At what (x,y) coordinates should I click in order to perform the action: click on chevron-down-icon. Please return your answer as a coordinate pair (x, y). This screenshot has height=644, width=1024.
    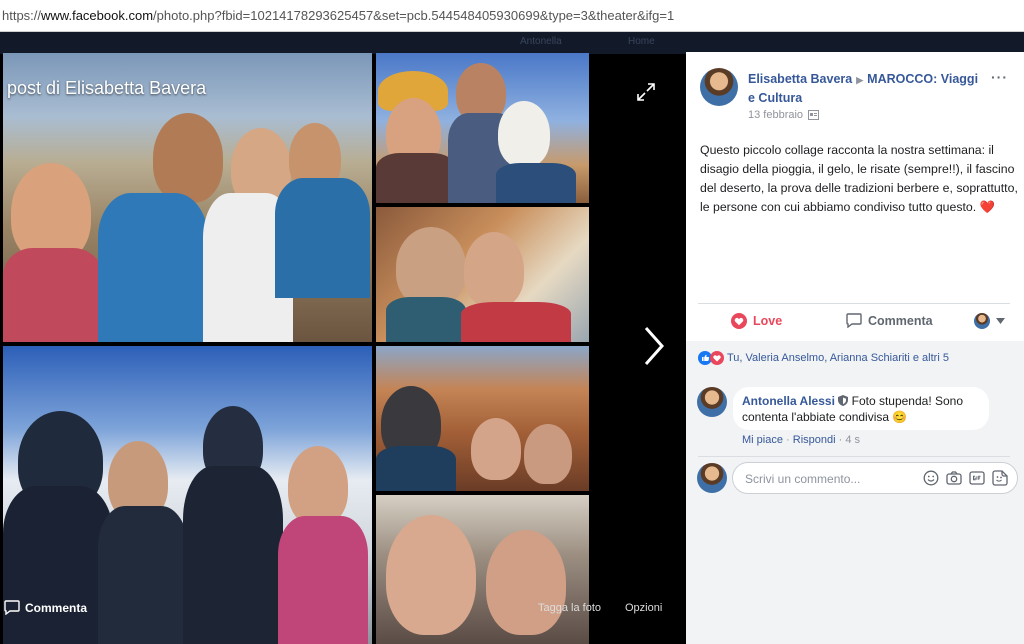
    Looking at the image, I should click on (1000, 321).